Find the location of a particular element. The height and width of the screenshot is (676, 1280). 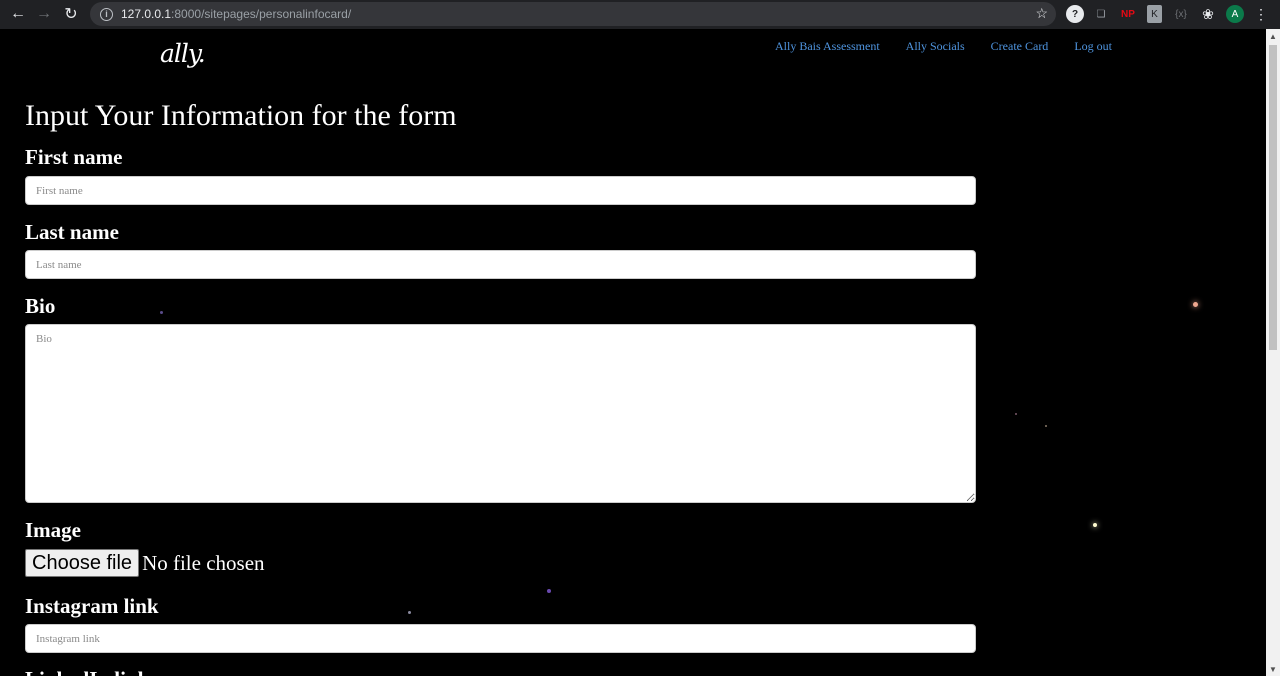

url-path: :8000/sitepages/personalinfocard/ is located at coordinates (261, 14).